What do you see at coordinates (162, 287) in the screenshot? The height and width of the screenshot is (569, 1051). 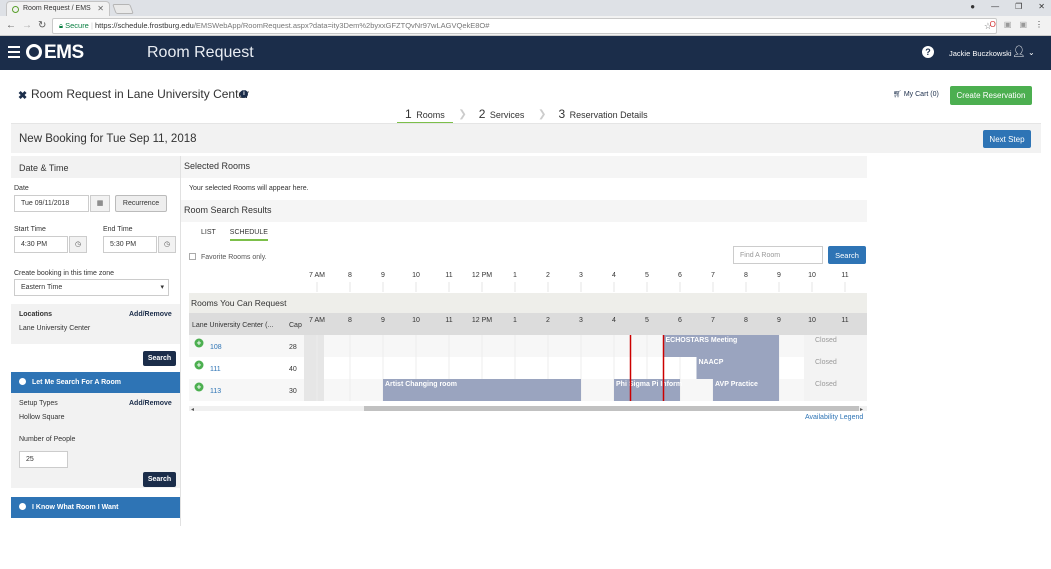 I see `chevron-down-icon: ▾` at bounding box center [162, 287].